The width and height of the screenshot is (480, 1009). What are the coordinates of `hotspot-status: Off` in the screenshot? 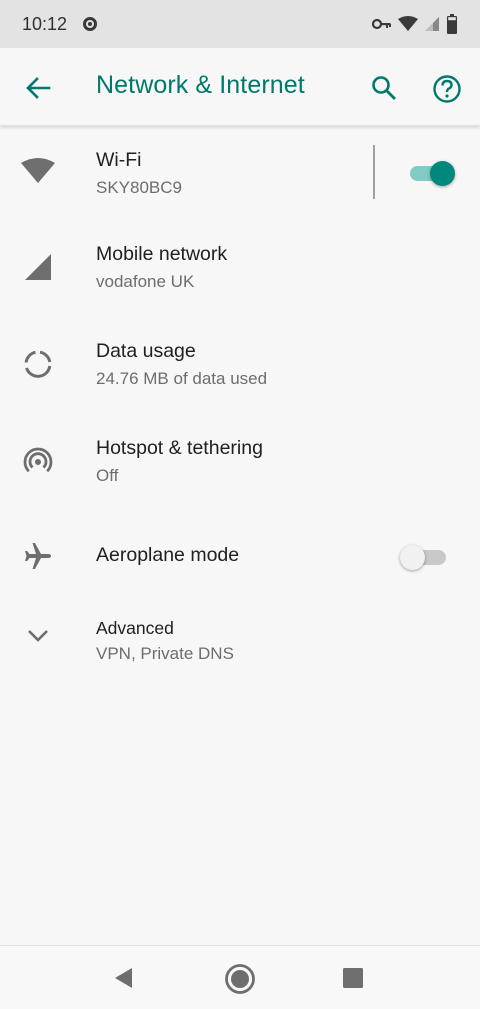 It's located at (107, 475).